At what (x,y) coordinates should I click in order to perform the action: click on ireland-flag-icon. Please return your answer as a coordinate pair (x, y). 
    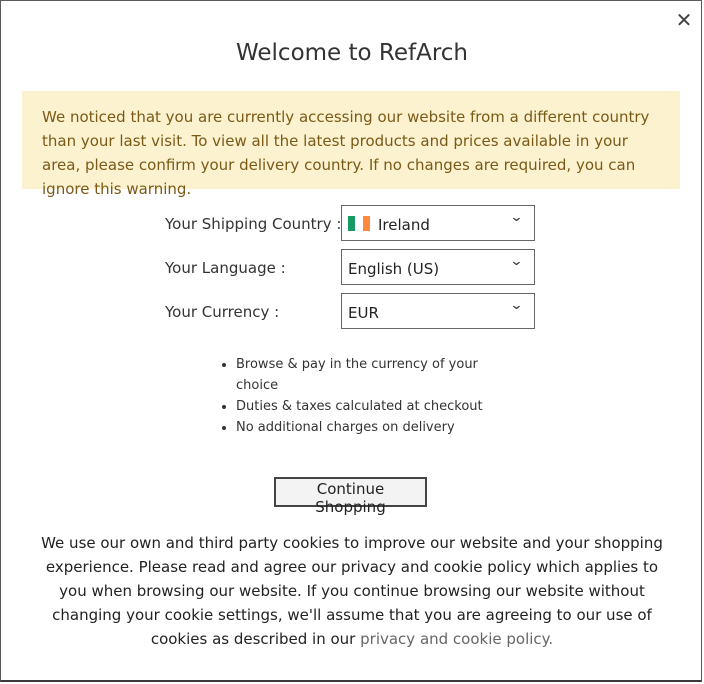
    Looking at the image, I should click on (359, 223).